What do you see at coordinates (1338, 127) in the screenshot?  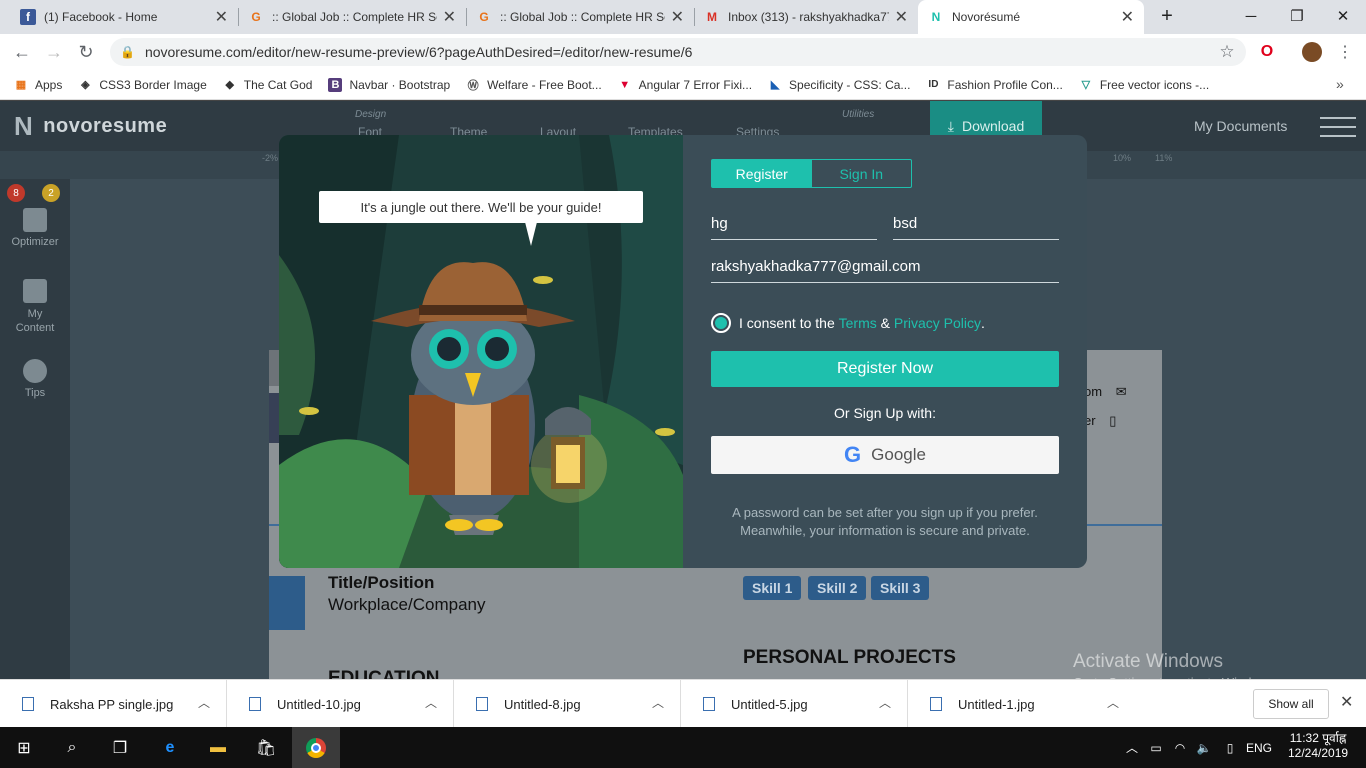 I see `hamburger-menu-icon` at bounding box center [1338, 127].